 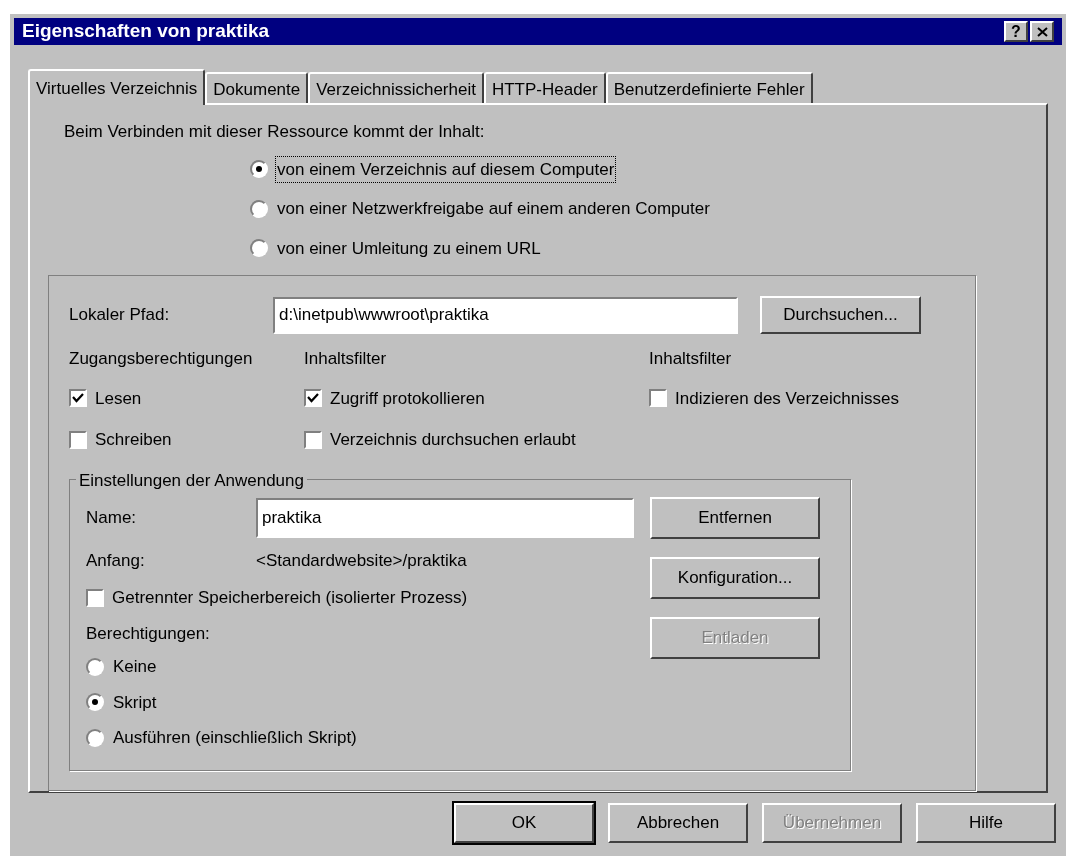 What do you see at coordinates (135, 702) in the screenshot?
I see `radio-label: Skript` at bounding box center [135, 702].